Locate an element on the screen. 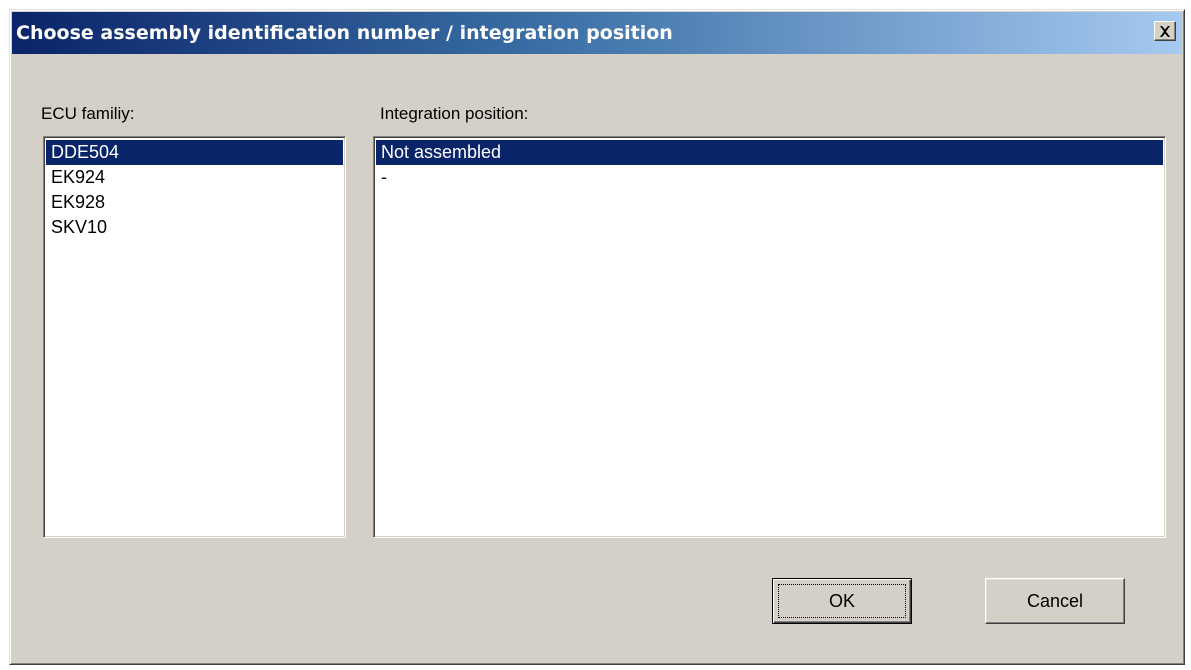 This screenshot has height=670, width=1191. close-button is located at coordinates (1165, 31).